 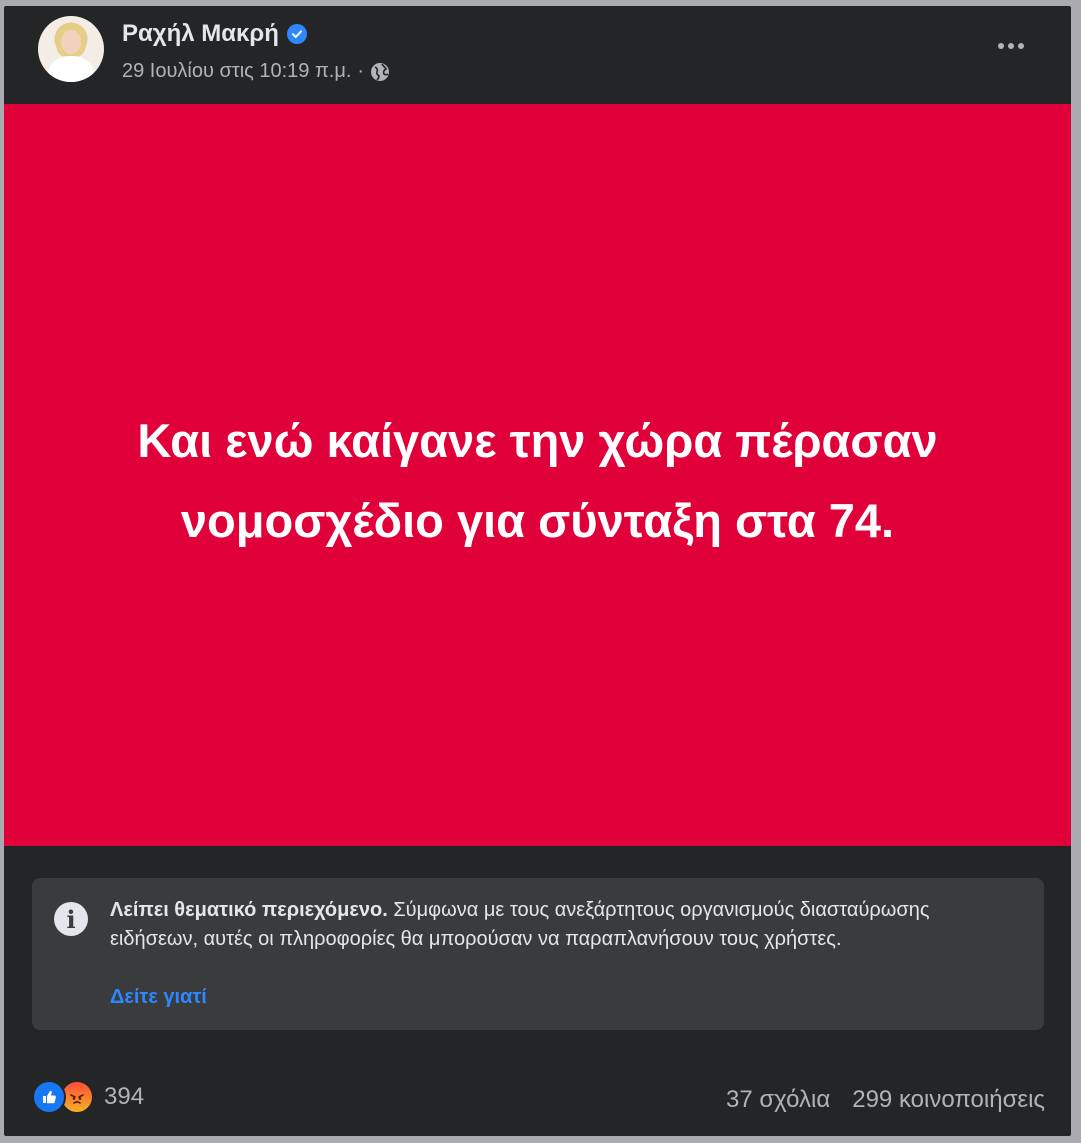 I want to click on engagement-stats: 37 σχόλια 299 κοινοποιήσεις, so click(x=885, y=1100).